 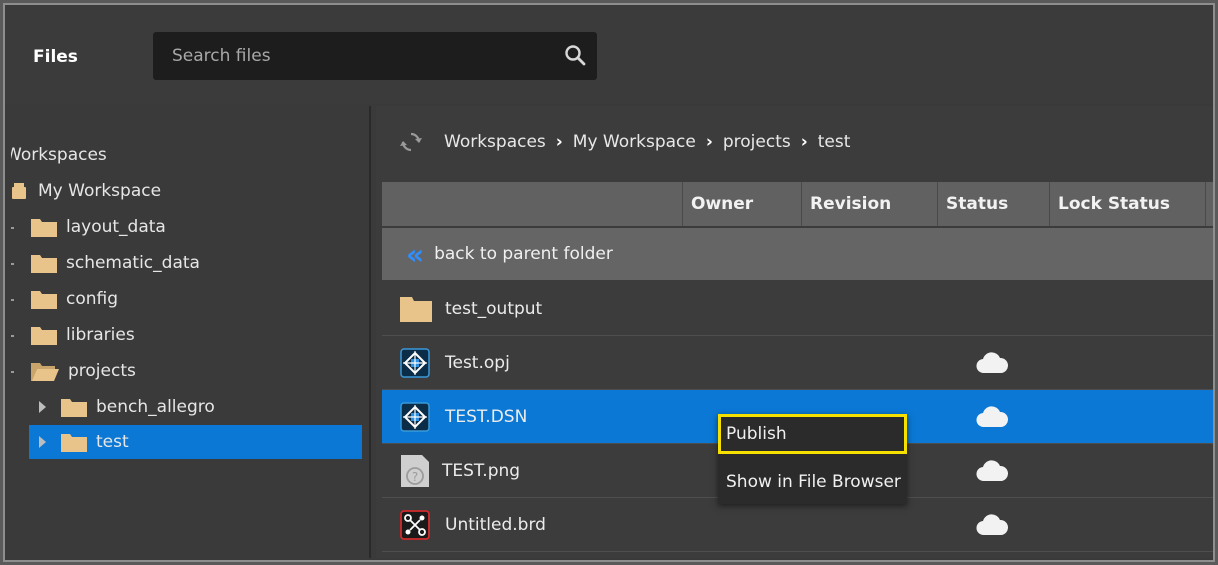 What do you see at coordinates (102, 371) in the screenshot?
I see `tree-item-label: projects` at bounding box center [102, 371].